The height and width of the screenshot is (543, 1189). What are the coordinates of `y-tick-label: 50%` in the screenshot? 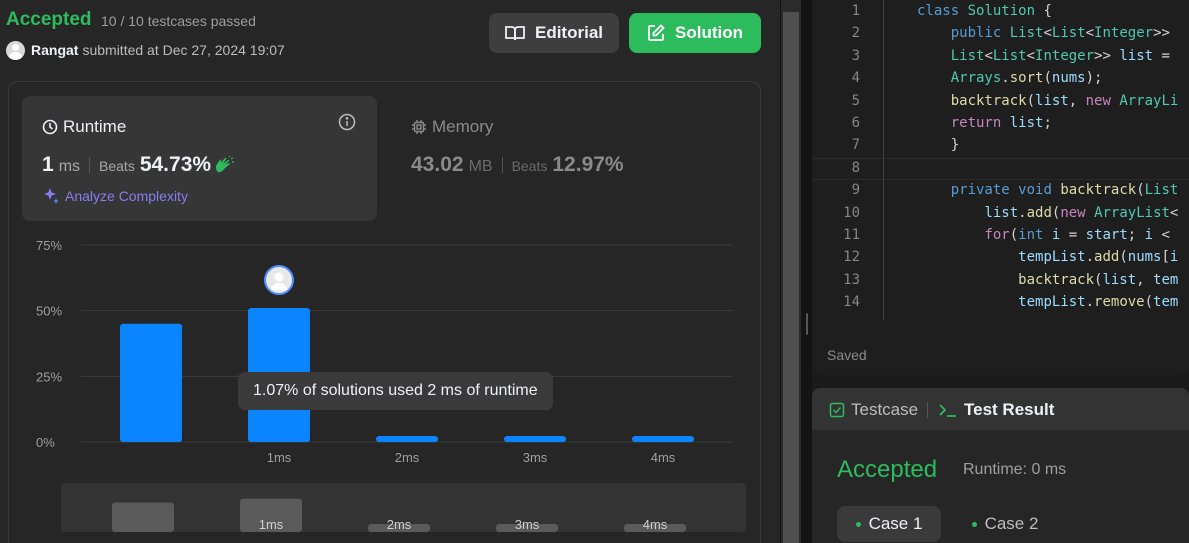 It's located at (49, 311).